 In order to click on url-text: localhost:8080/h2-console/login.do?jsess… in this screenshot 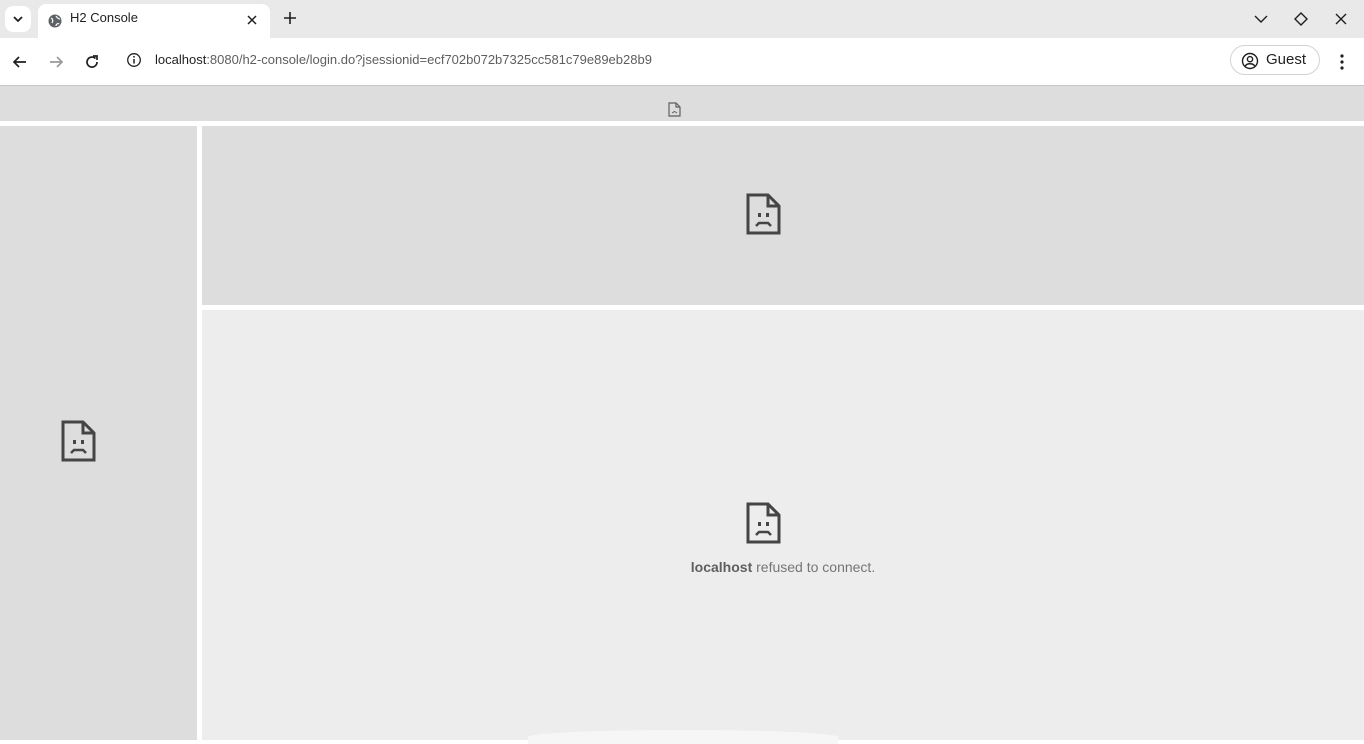, I will do `click(403, 59)`.